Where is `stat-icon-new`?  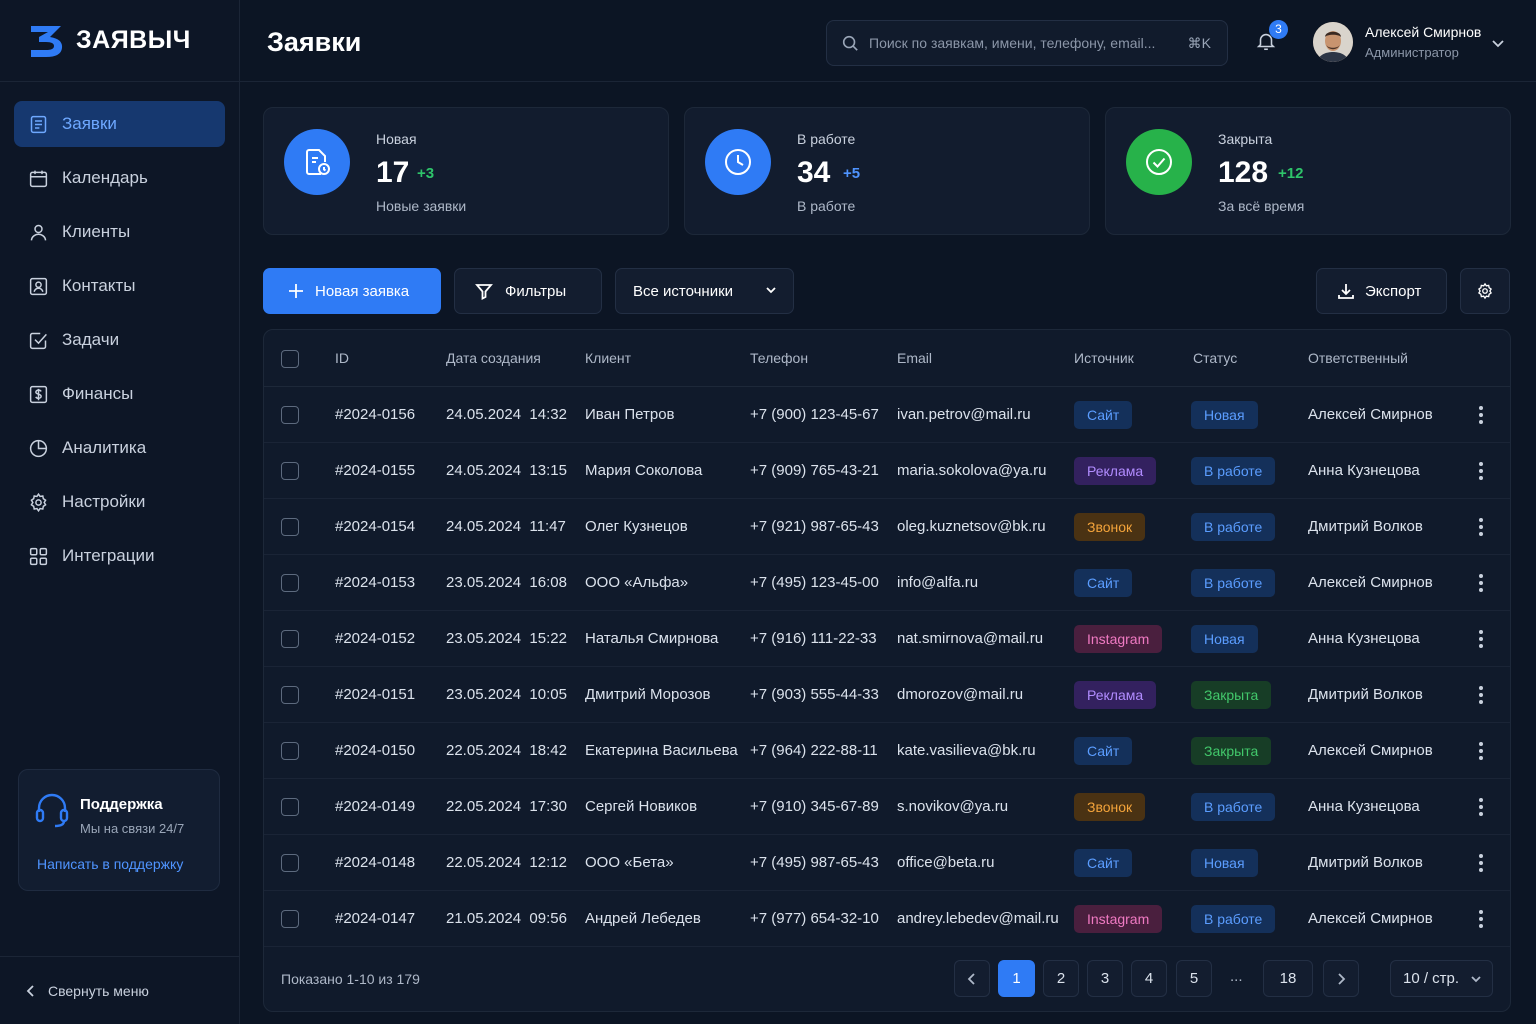
stat-icon-new is located at coordinates (317, 162).